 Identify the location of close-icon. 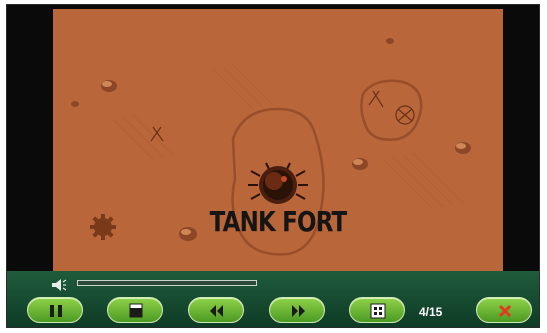
(505, 311).